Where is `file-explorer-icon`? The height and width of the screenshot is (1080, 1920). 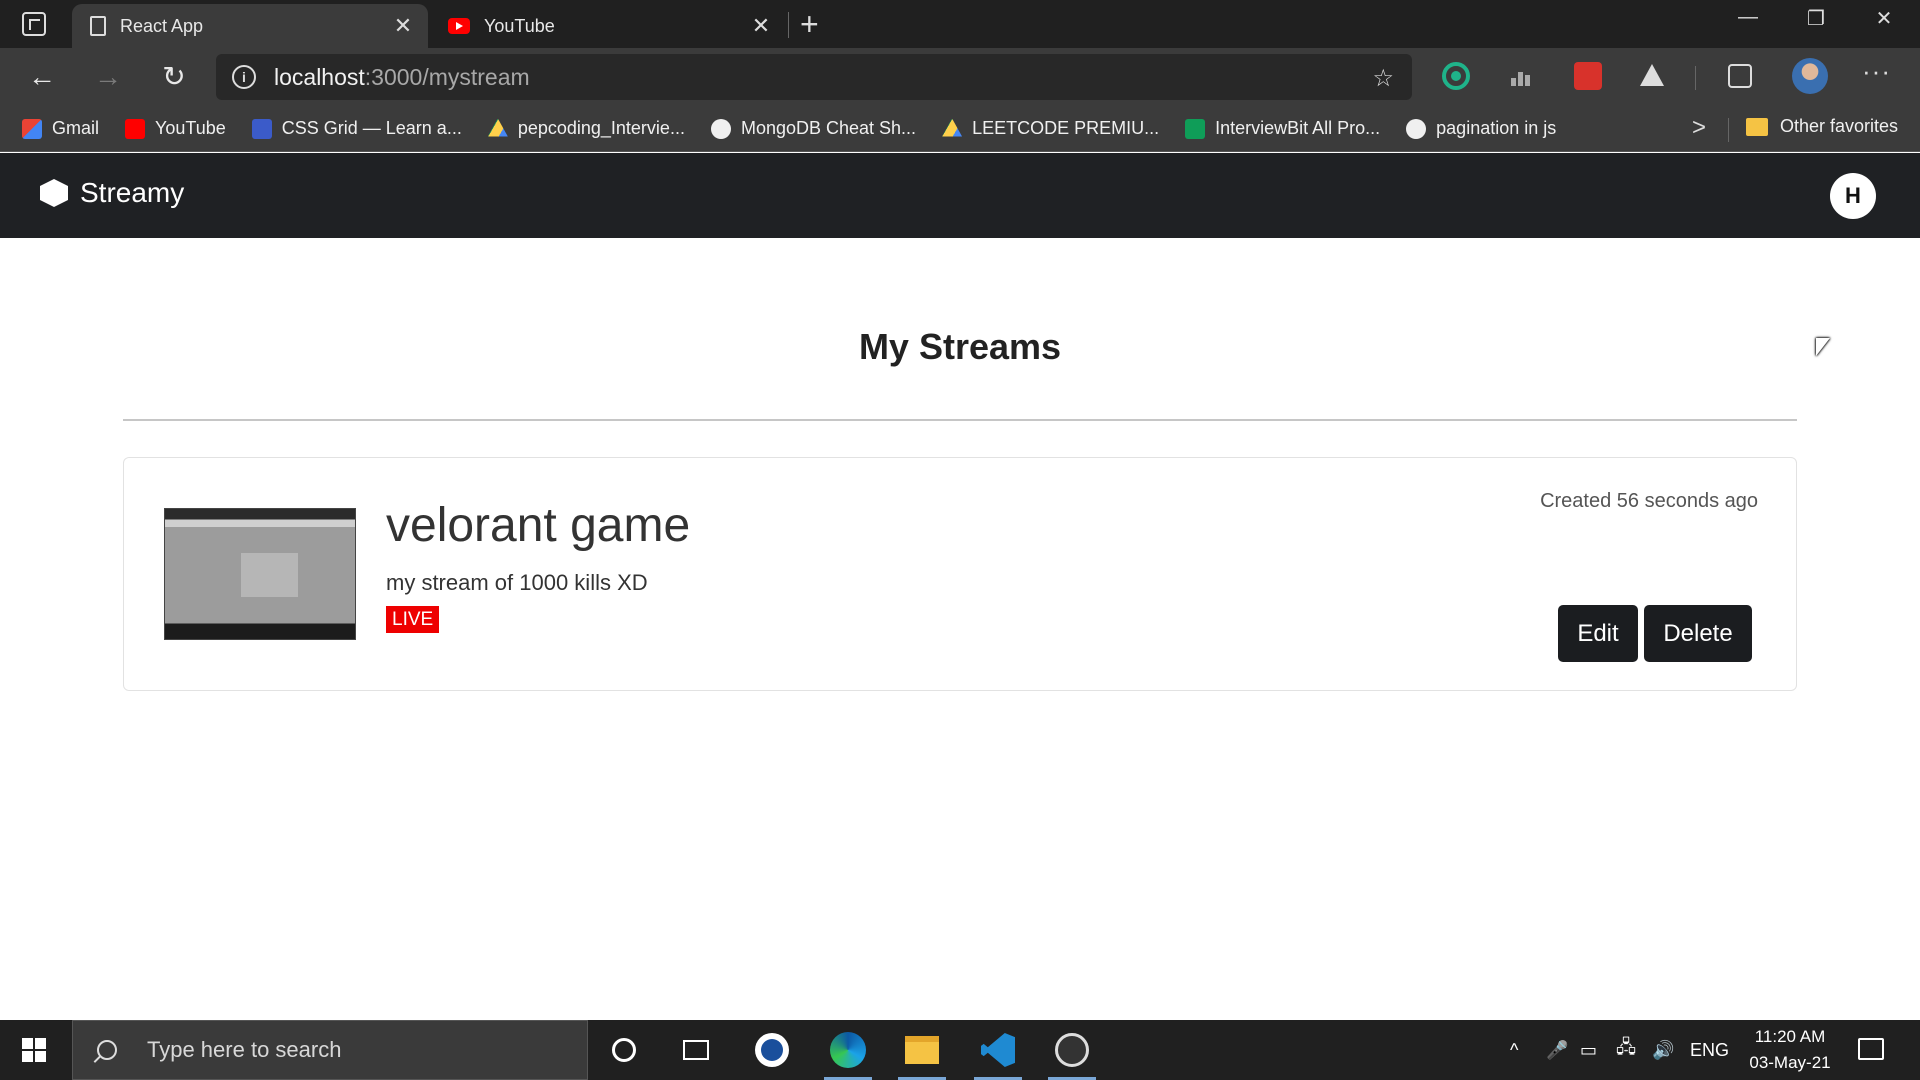 file-explorer-icon is located at coordinates (922, 1050).